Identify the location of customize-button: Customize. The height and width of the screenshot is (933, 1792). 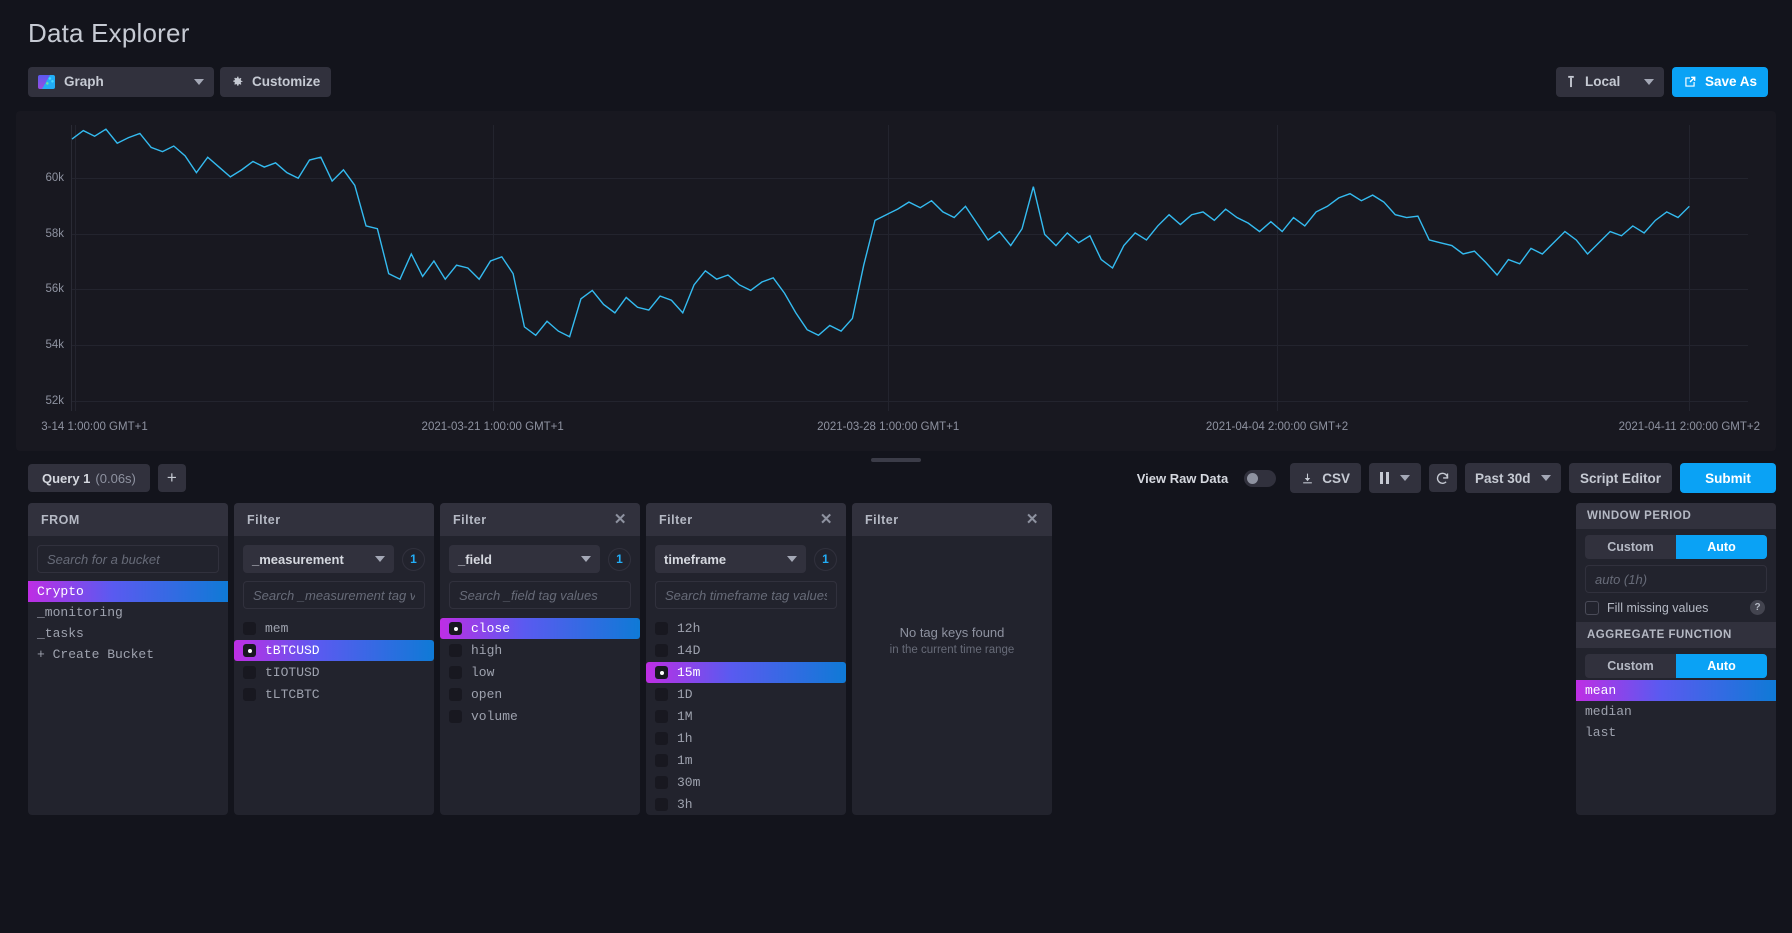
(276, 81).